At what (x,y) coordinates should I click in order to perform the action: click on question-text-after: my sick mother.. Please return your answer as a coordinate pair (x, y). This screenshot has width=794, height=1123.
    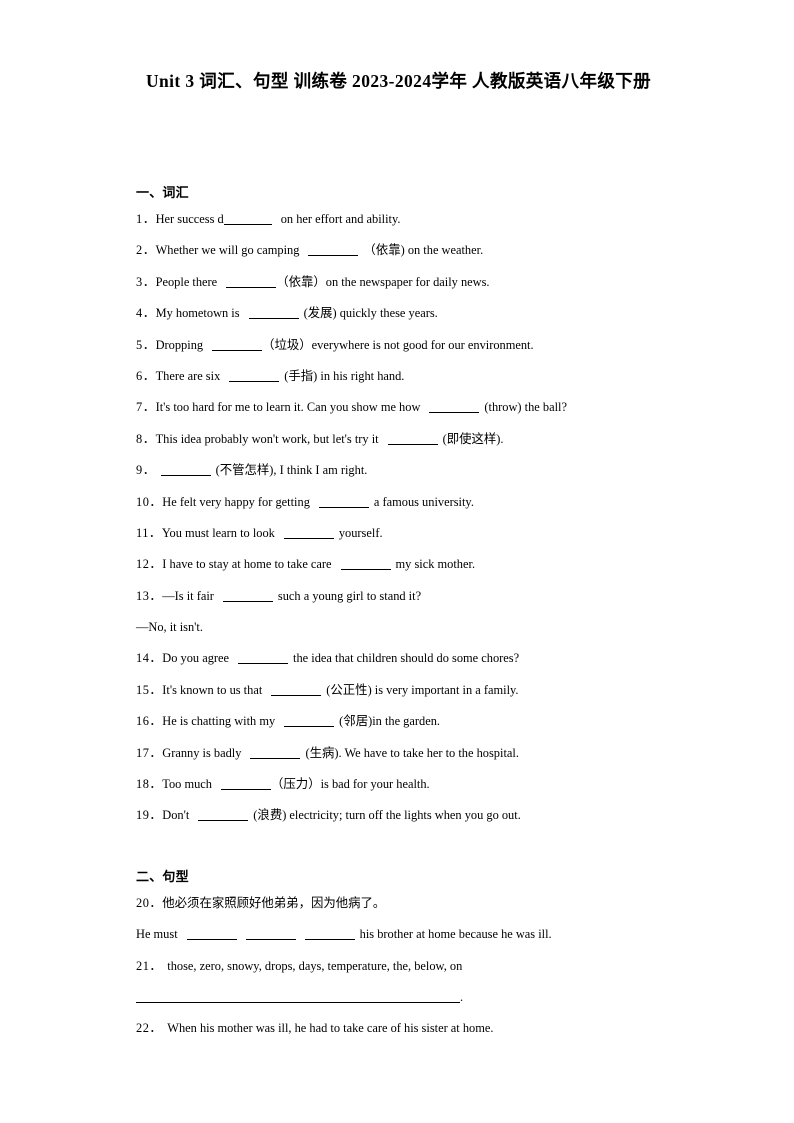
    Looking at the image, I should click on (435, 564).